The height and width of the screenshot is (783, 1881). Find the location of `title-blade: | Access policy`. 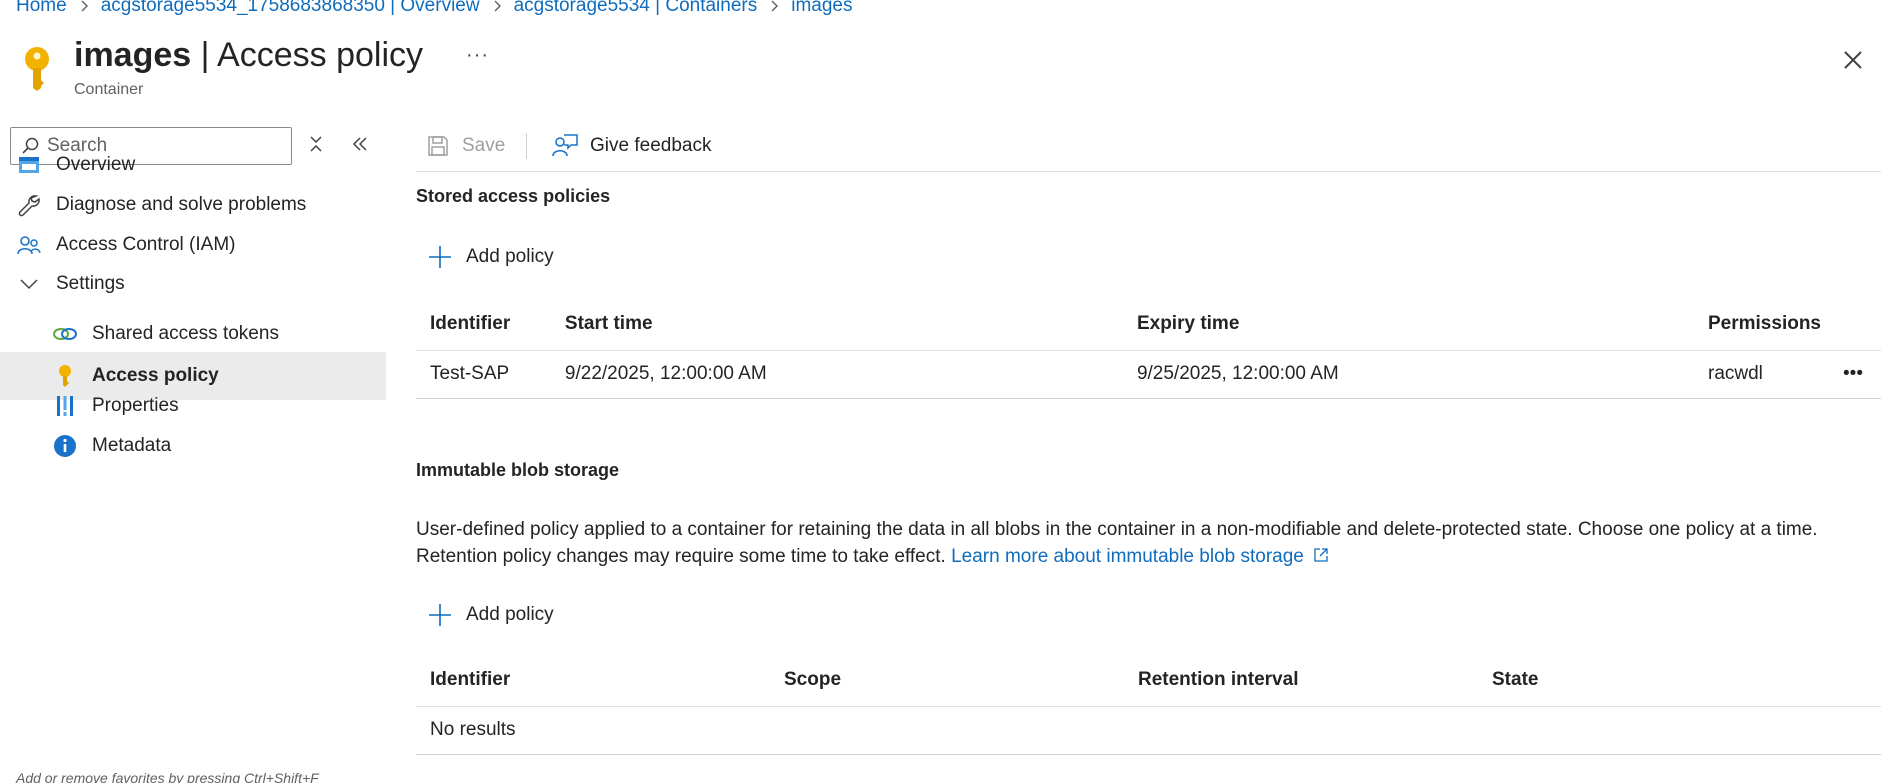

title-blade: | Access policy is located at coordinates (307, 55).